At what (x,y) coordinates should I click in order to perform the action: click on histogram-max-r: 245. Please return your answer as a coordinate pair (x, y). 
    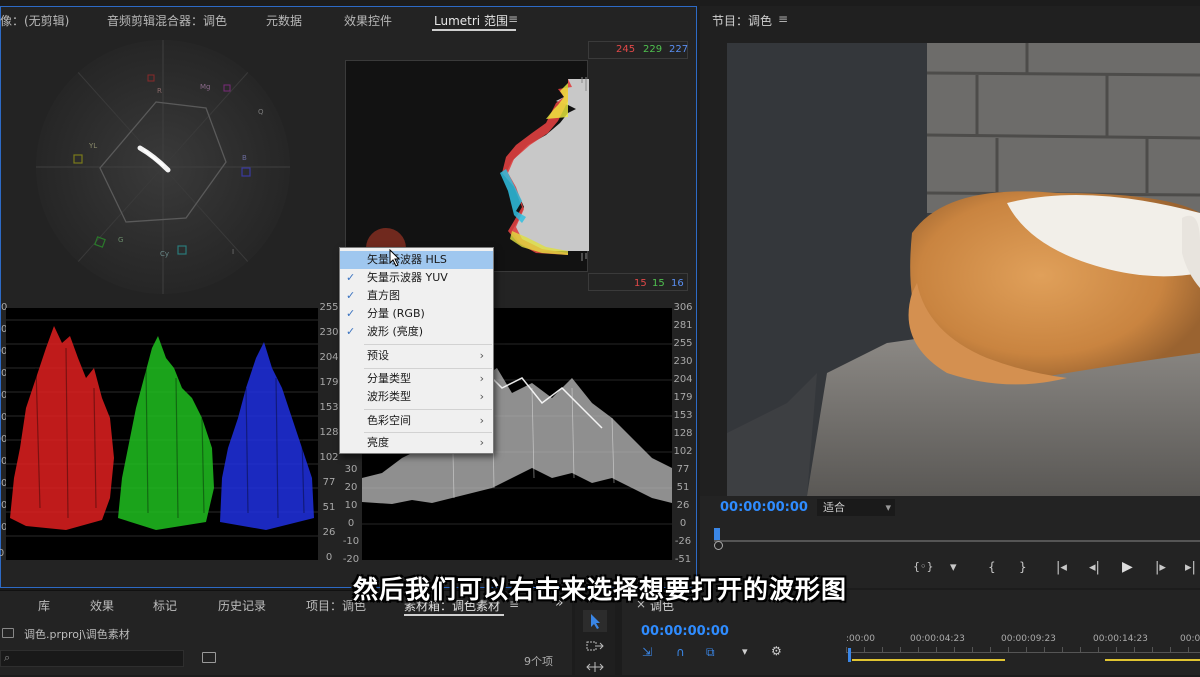
    Looking at the image, I should click on (626, 49).